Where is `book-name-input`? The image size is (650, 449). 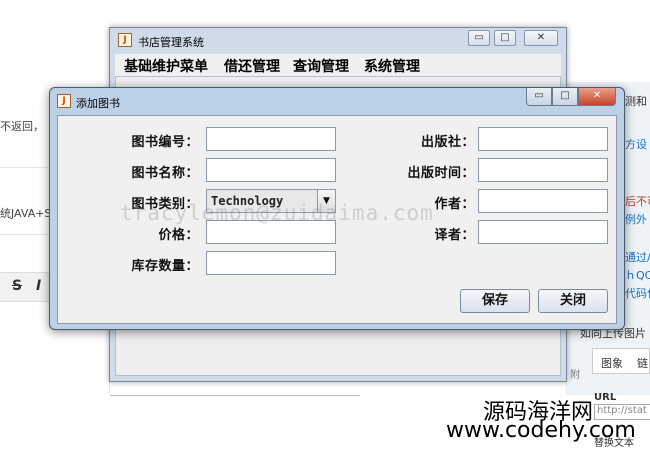 book-name-input is located at coordinates (271, 170).